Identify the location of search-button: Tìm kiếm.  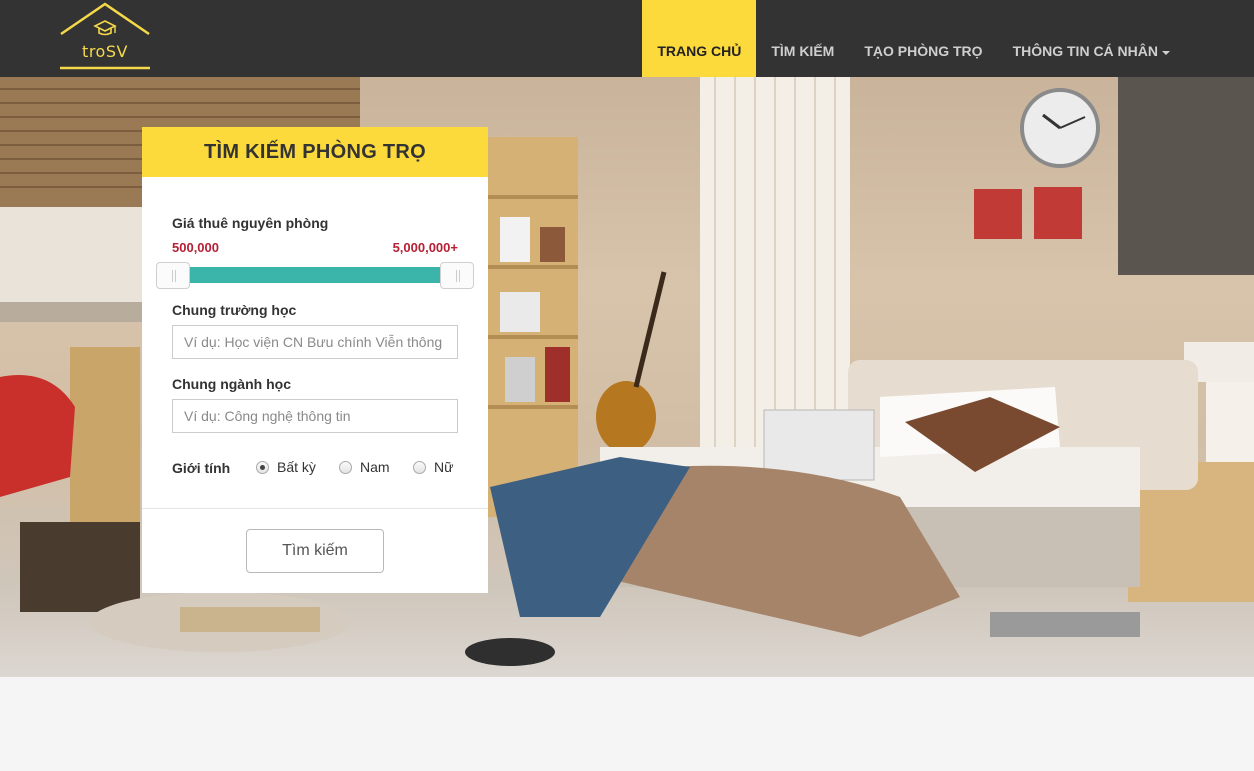
(315, 551).